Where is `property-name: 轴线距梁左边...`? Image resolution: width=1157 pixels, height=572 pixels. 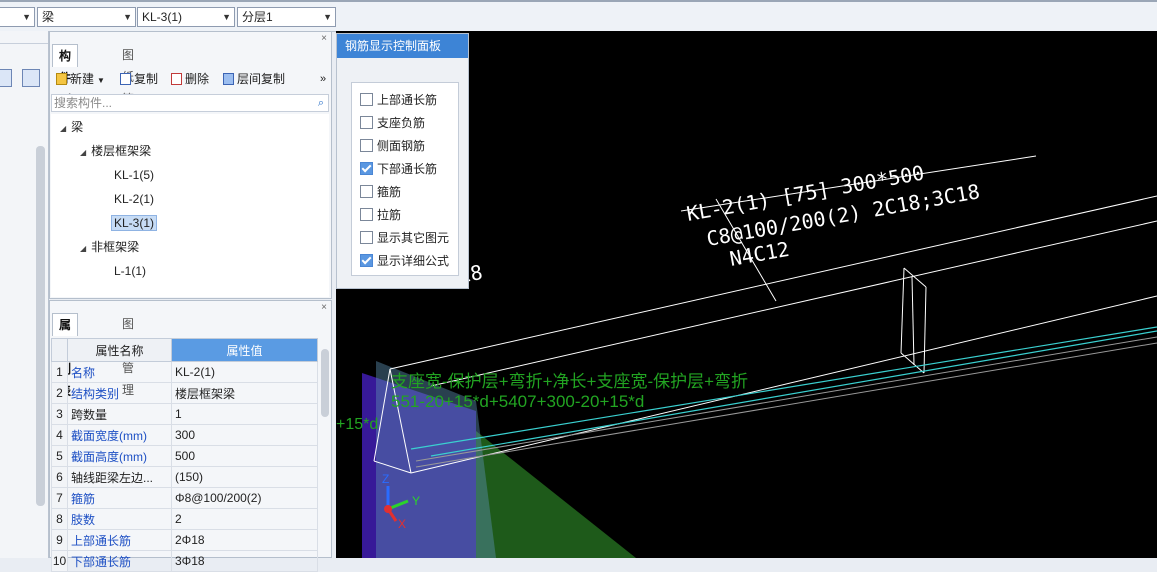
property-name: 轴线距梁左边... is located at coordinates (119, 477).